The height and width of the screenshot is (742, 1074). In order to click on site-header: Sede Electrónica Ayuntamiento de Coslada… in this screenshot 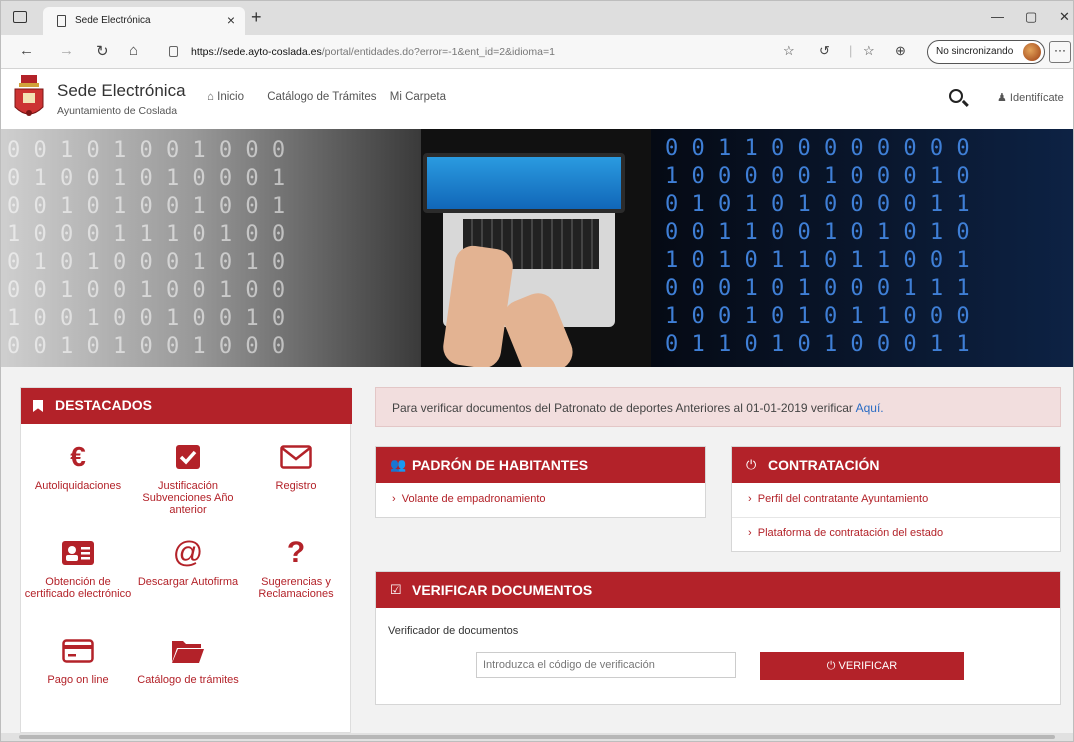, I will do `click(537, 99)`.